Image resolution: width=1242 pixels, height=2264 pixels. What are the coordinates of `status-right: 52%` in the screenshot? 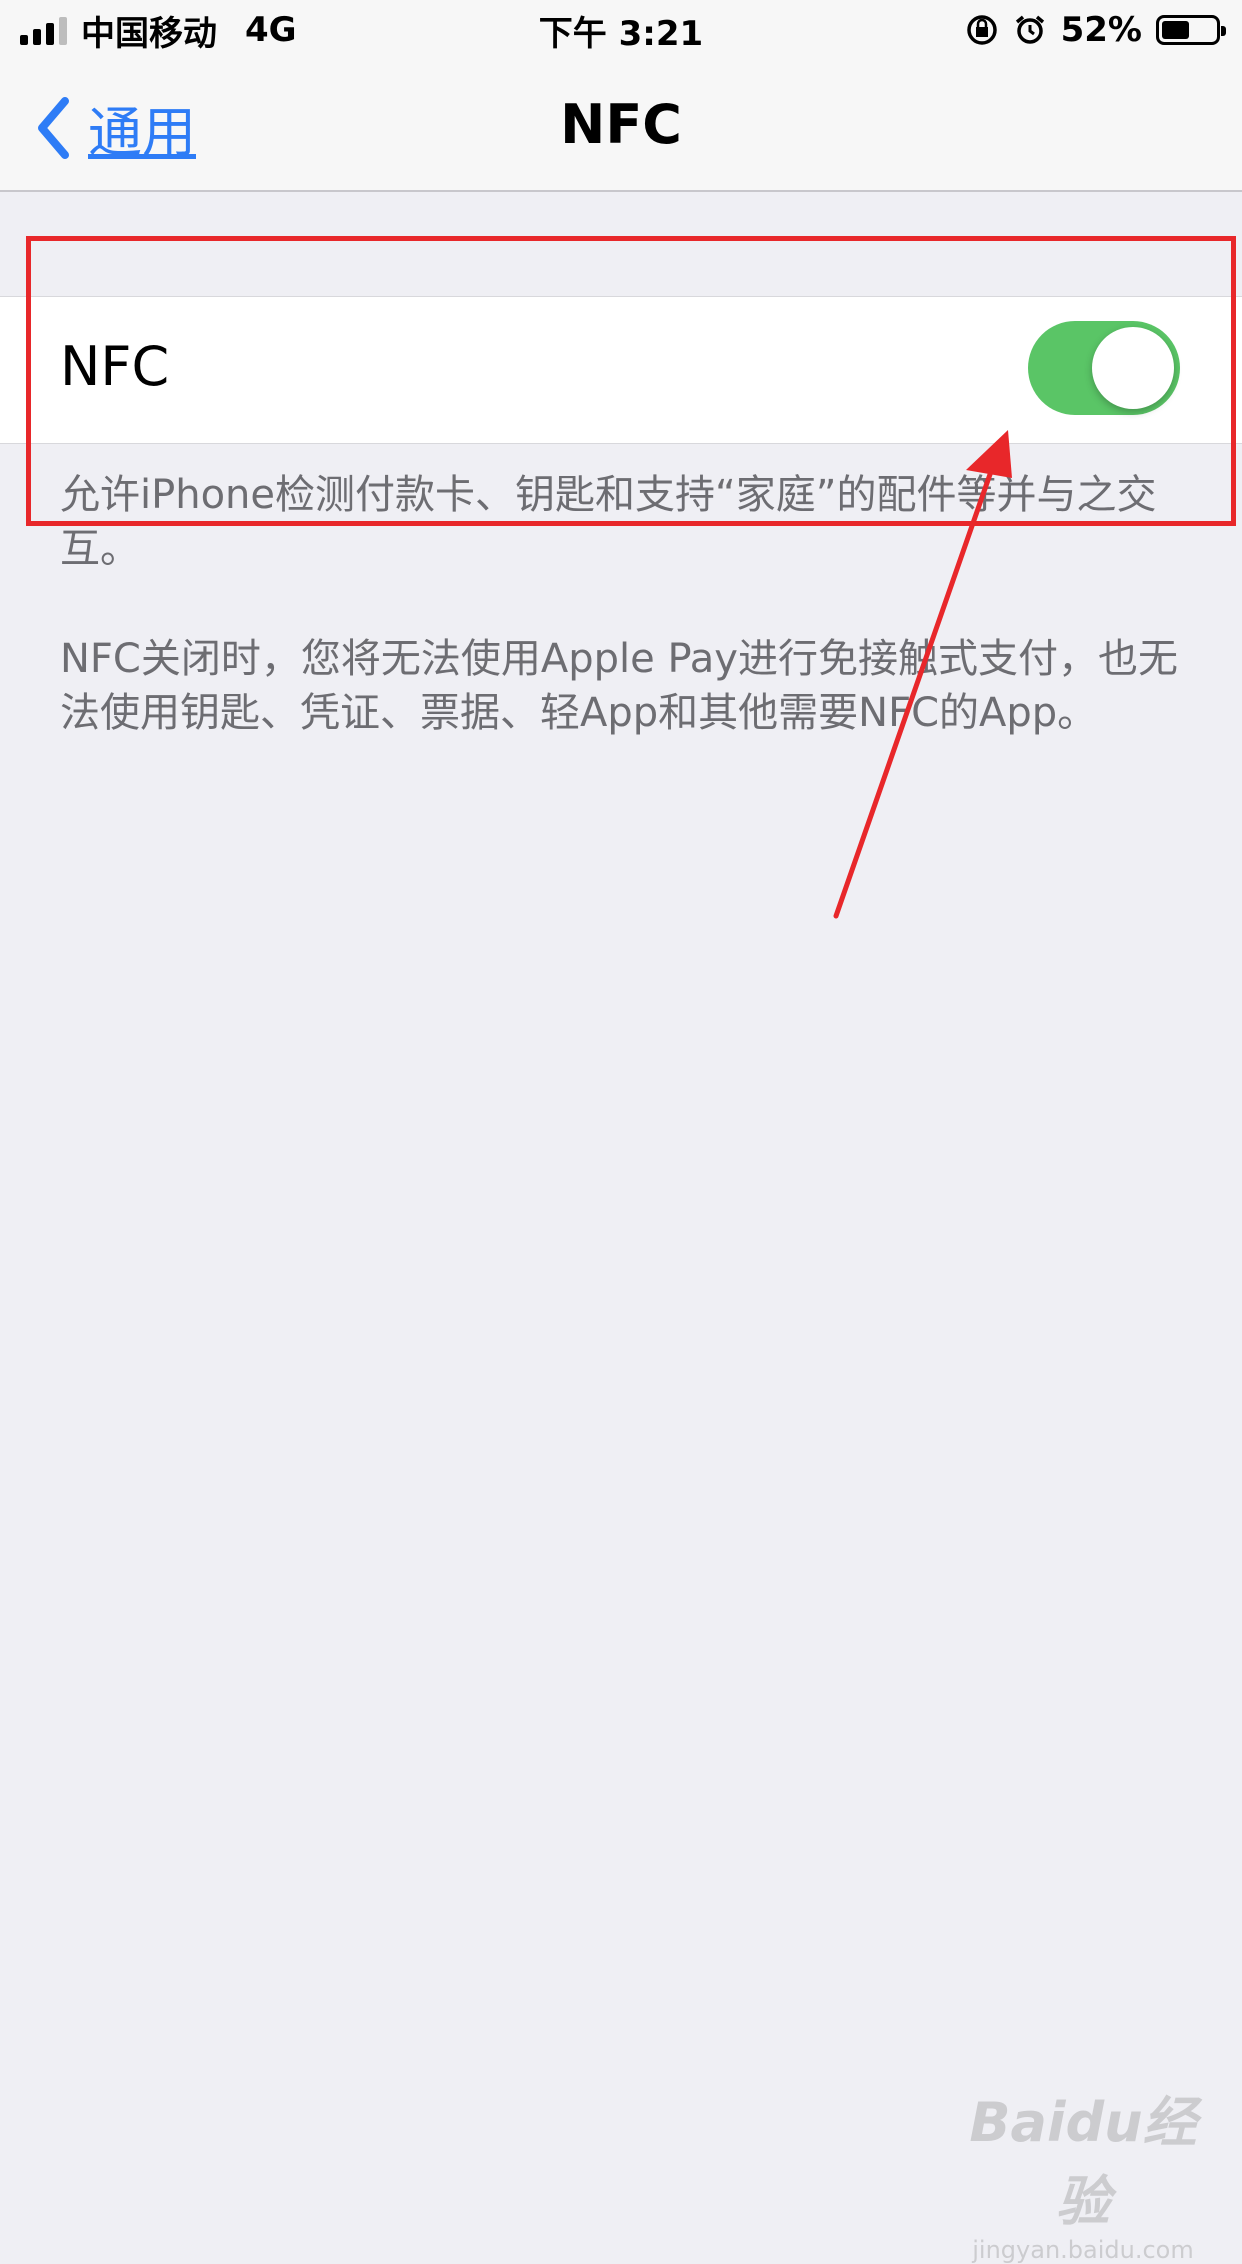 It's located at (1103, 30).